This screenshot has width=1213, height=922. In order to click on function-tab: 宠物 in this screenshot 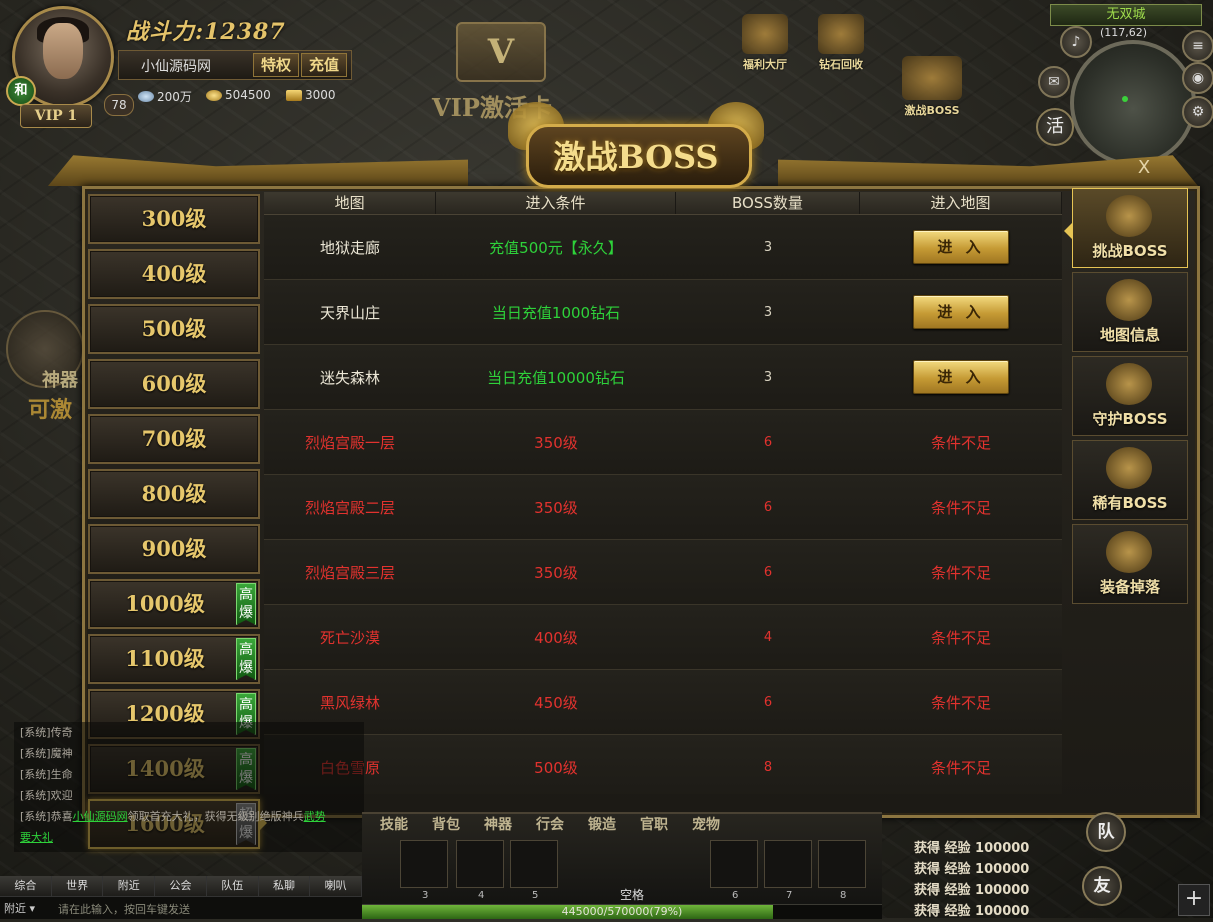, I will do `click(706, 824)`.